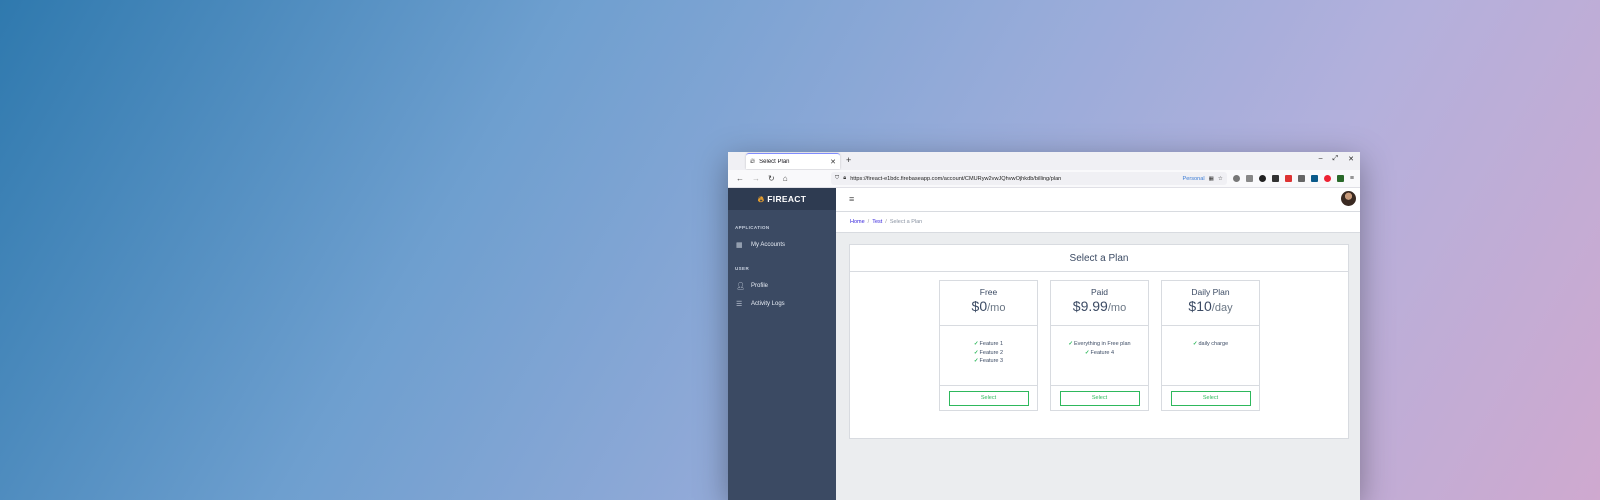 This screenshot has width=1600, height=500. What do you see at coordinates (1098, 222) in the screenshot?
I see `breadcrumb: Home / Test / Select a Plan` at bounding box center [1098, 222].